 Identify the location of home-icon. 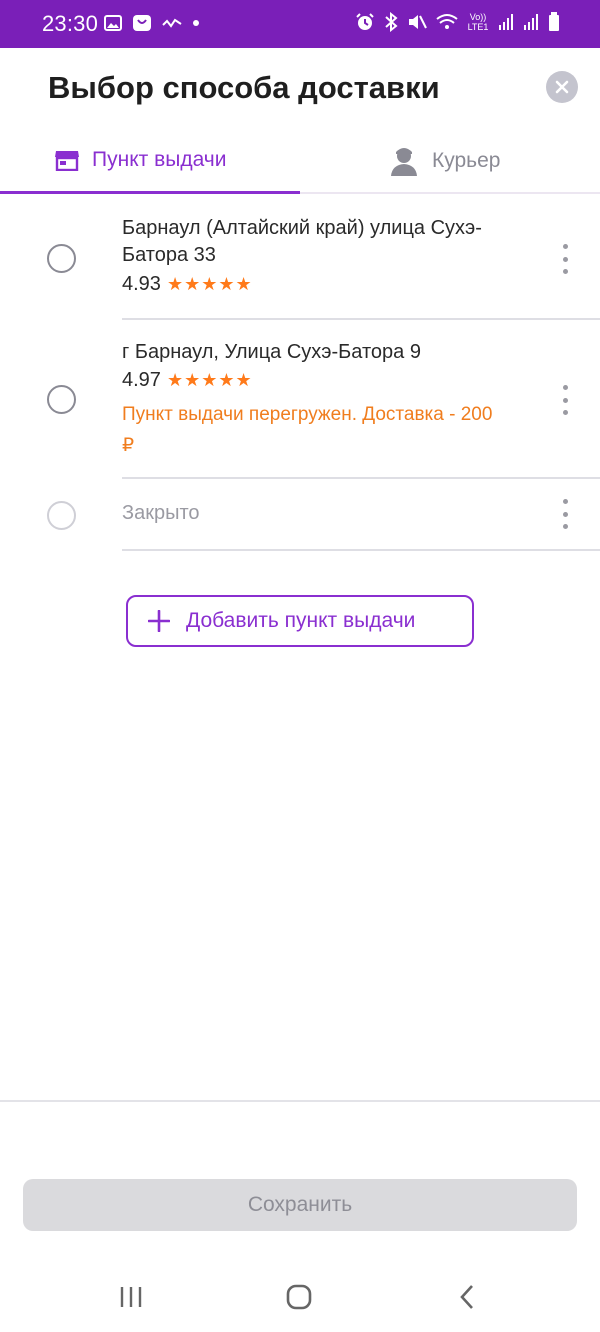
(299, 1297).